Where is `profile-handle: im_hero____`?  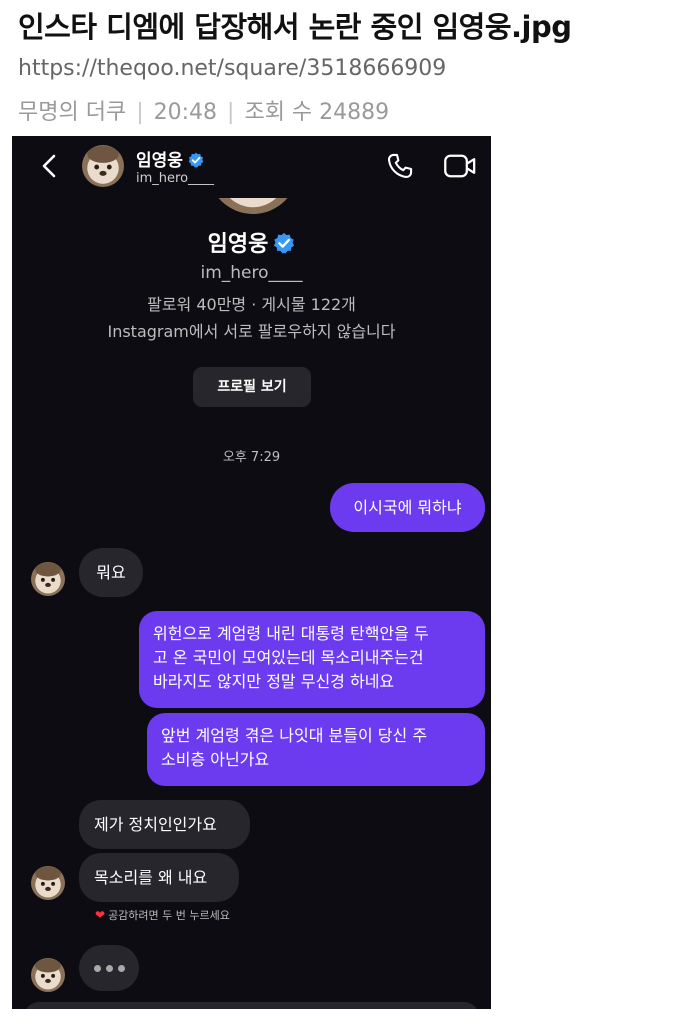 profile-handle: im_hero____ is located at coordinates (251, 273).